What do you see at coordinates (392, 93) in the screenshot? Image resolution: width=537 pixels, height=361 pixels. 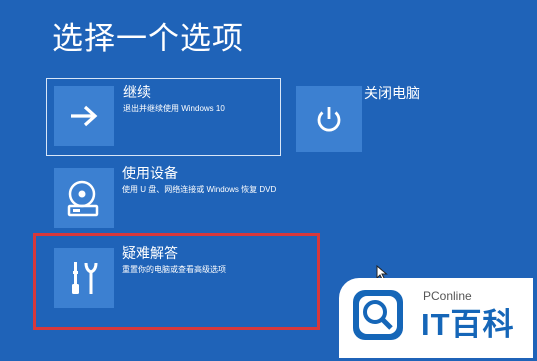 I see `shutdown-label: 关闭电脑` at bounding box center [392, 93].